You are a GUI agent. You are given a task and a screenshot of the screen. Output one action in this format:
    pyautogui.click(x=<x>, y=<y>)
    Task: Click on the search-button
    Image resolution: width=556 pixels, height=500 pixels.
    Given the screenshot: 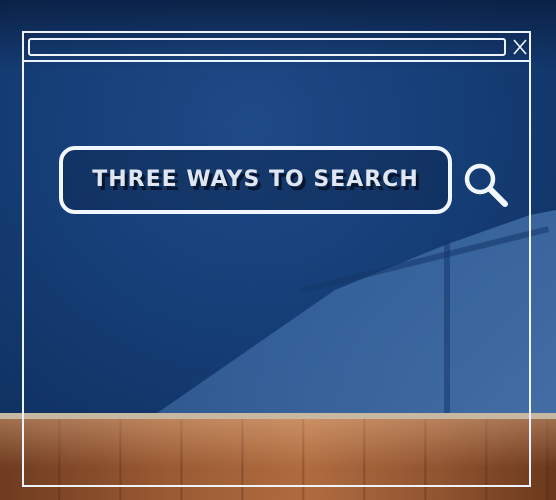 What is the action you would take?
    pyautogui.click(x=486, y=185)
    